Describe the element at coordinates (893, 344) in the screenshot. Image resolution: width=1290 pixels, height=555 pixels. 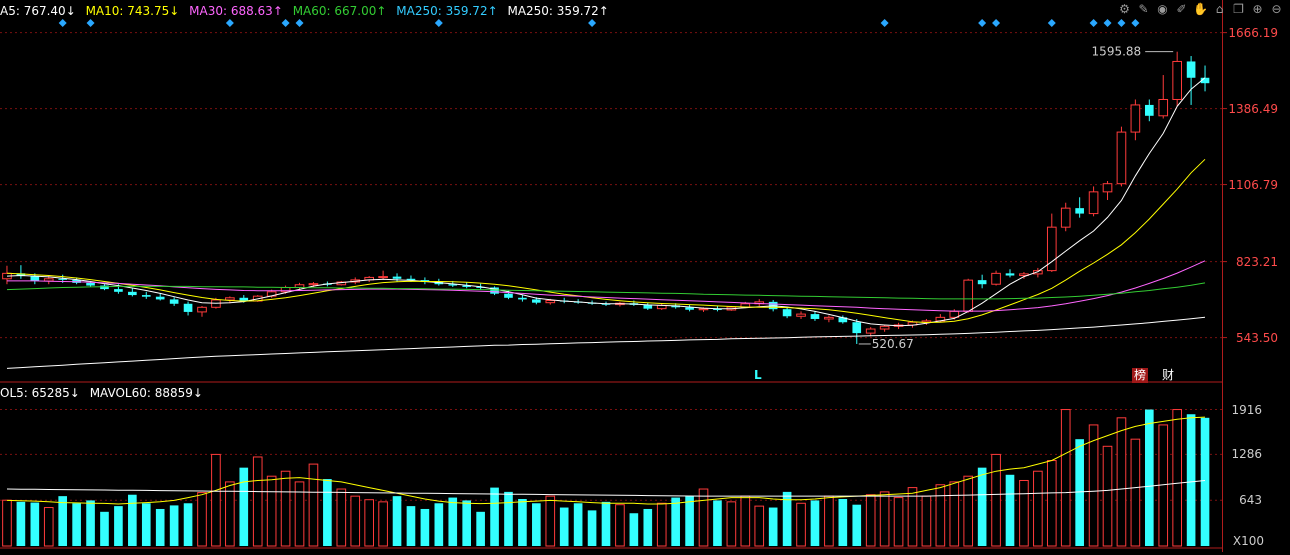
I see `low-annotation-label: 520.67` at that location.